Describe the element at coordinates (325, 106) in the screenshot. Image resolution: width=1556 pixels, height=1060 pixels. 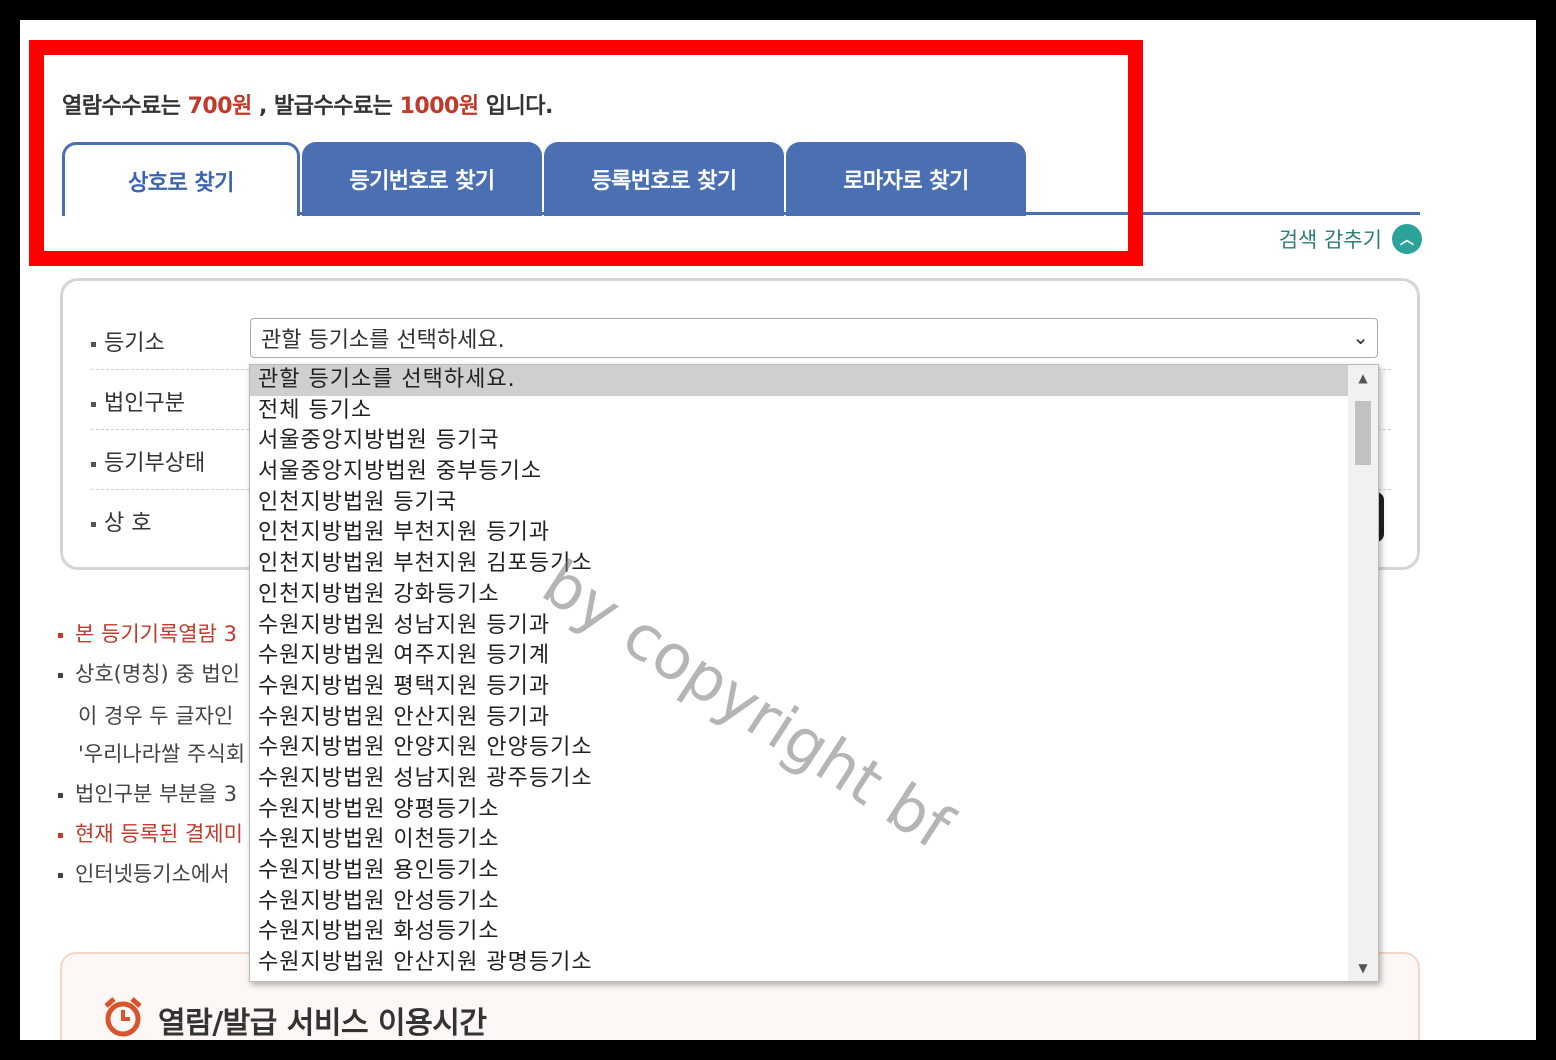
I see `fee-middle: , 발급수수료는` at that location.